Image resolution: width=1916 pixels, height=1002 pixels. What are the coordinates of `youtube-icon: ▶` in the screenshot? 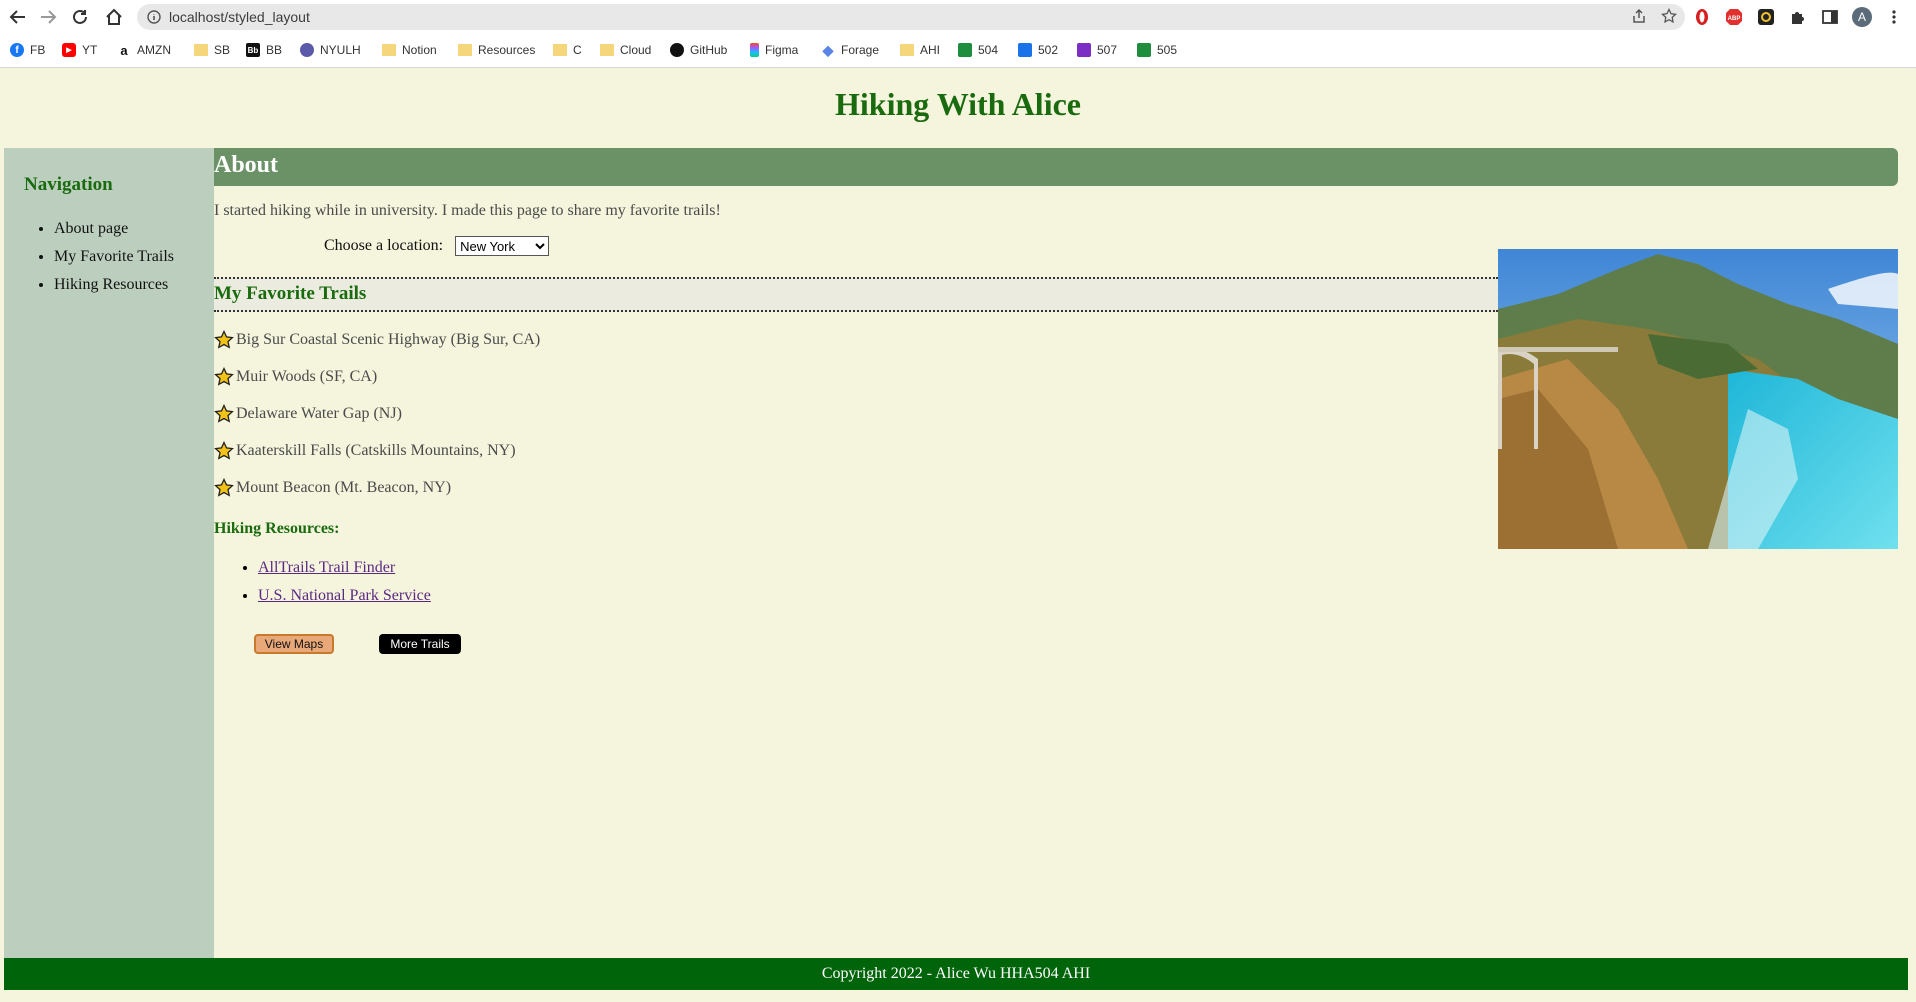 It's located at (69, 50).